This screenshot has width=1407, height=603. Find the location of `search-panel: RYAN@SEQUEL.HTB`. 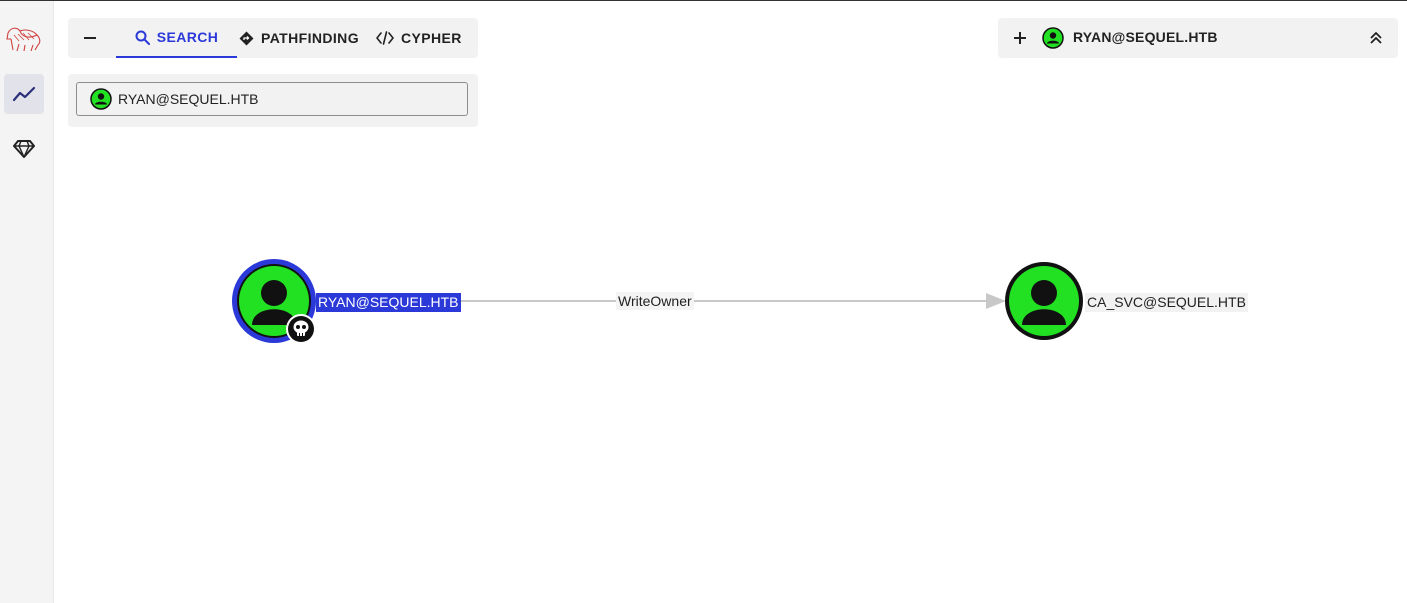

search-panel: RYAN@SEQUEL.HTB is located at coordinates (273, 100).